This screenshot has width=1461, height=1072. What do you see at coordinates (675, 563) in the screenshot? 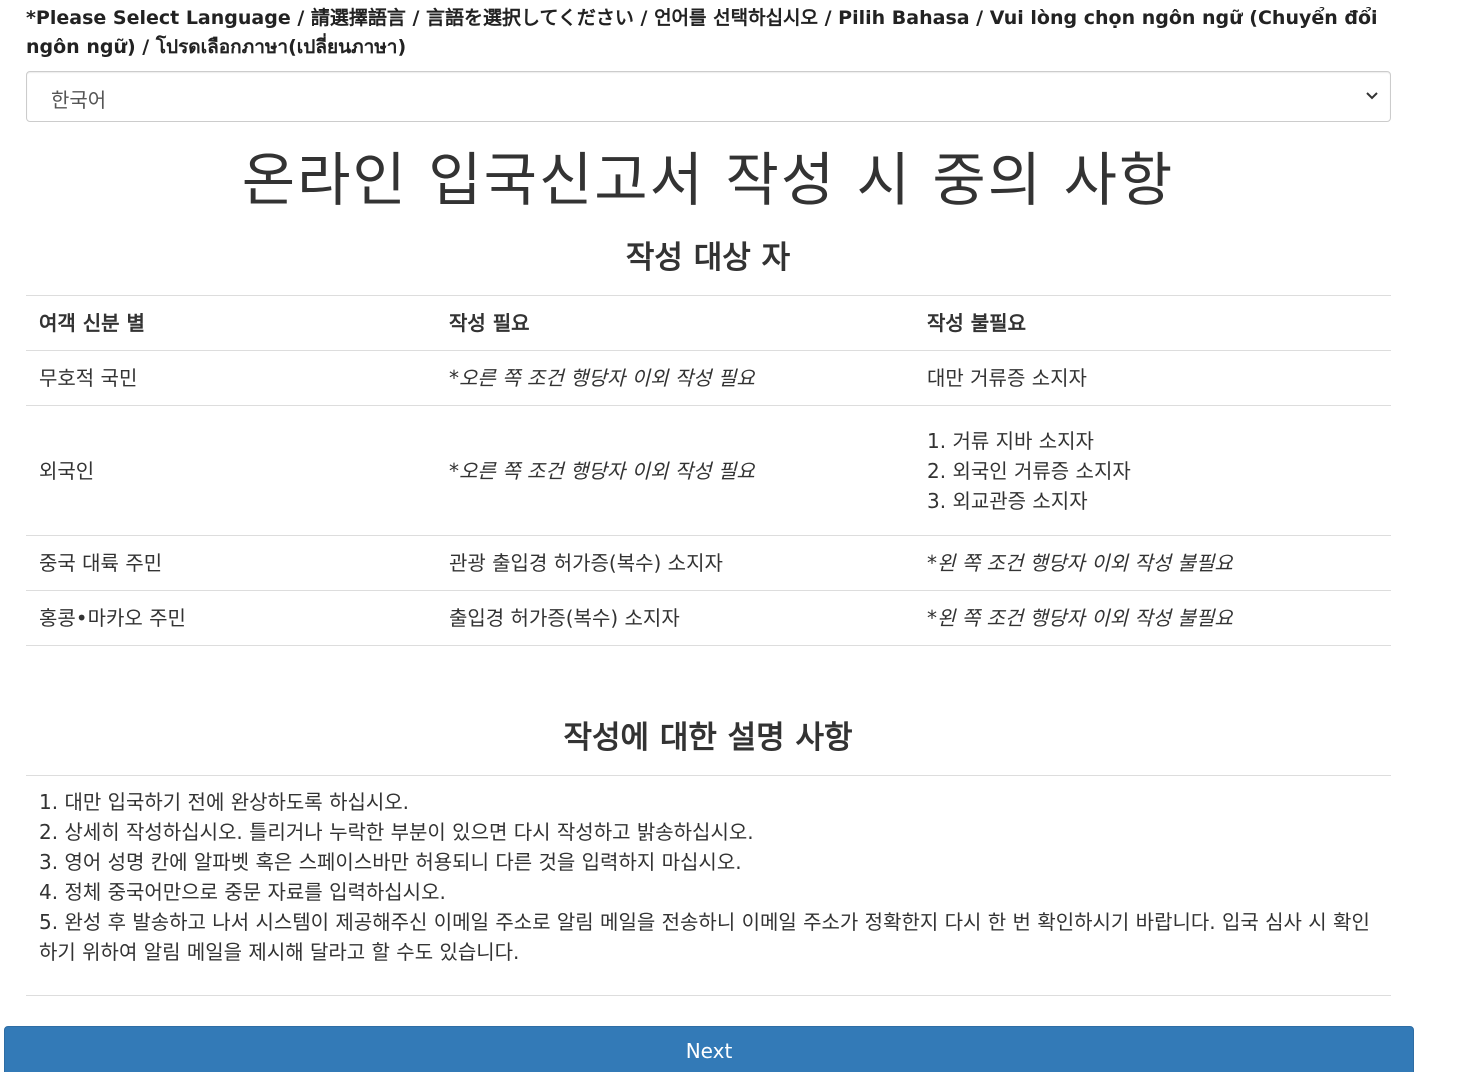
I see `cell-required: 관광 출입경 허가증(복수) 소지자` at bounding box center [675, 563].